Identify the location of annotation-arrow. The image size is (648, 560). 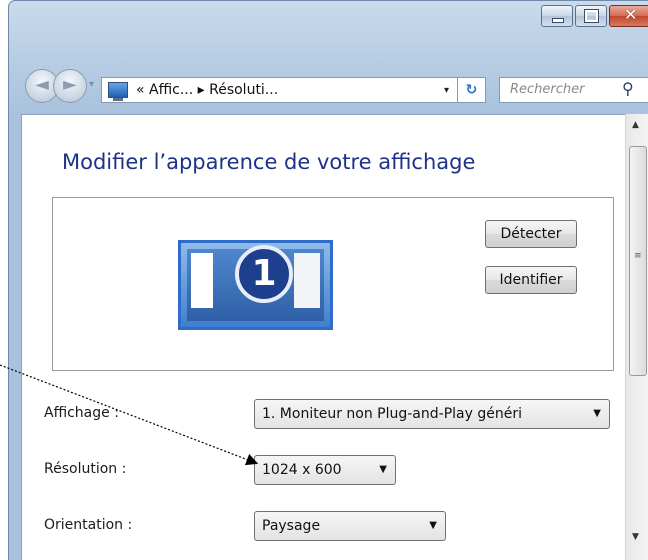
(129, 415).